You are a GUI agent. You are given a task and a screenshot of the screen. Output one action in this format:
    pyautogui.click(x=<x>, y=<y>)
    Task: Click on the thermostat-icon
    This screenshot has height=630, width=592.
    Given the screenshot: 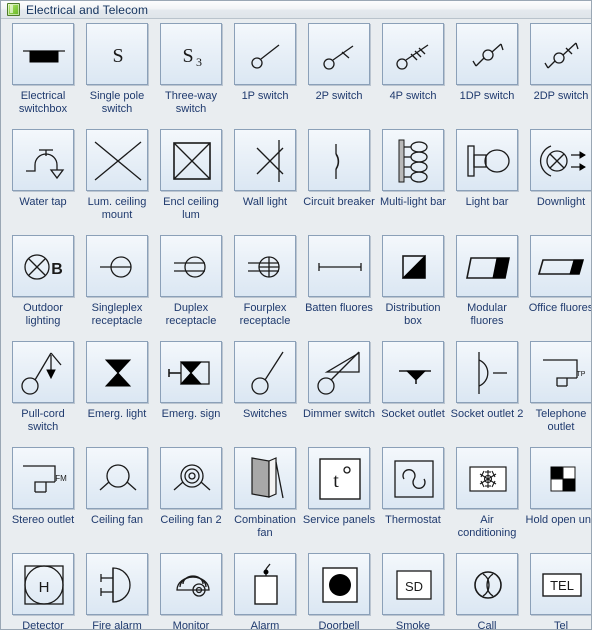 What is the action you would take?
    pyautogui.click(x=413, y=478)
    